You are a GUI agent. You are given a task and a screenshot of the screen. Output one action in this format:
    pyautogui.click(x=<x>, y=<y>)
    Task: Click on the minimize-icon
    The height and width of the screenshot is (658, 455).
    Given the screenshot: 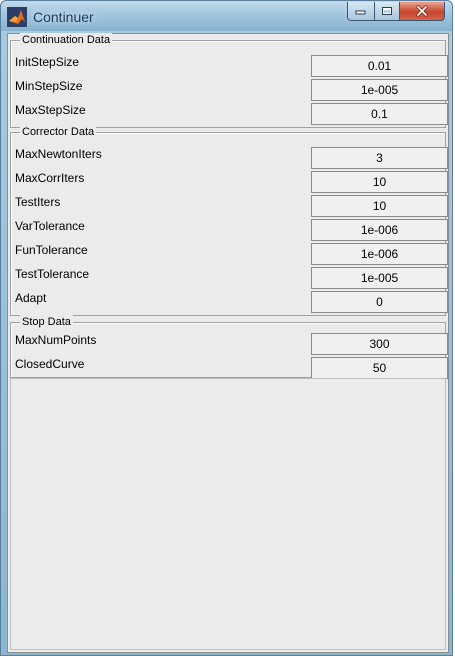 What is the action you would take?
    pyautogui.click(x=360, y=12)
    